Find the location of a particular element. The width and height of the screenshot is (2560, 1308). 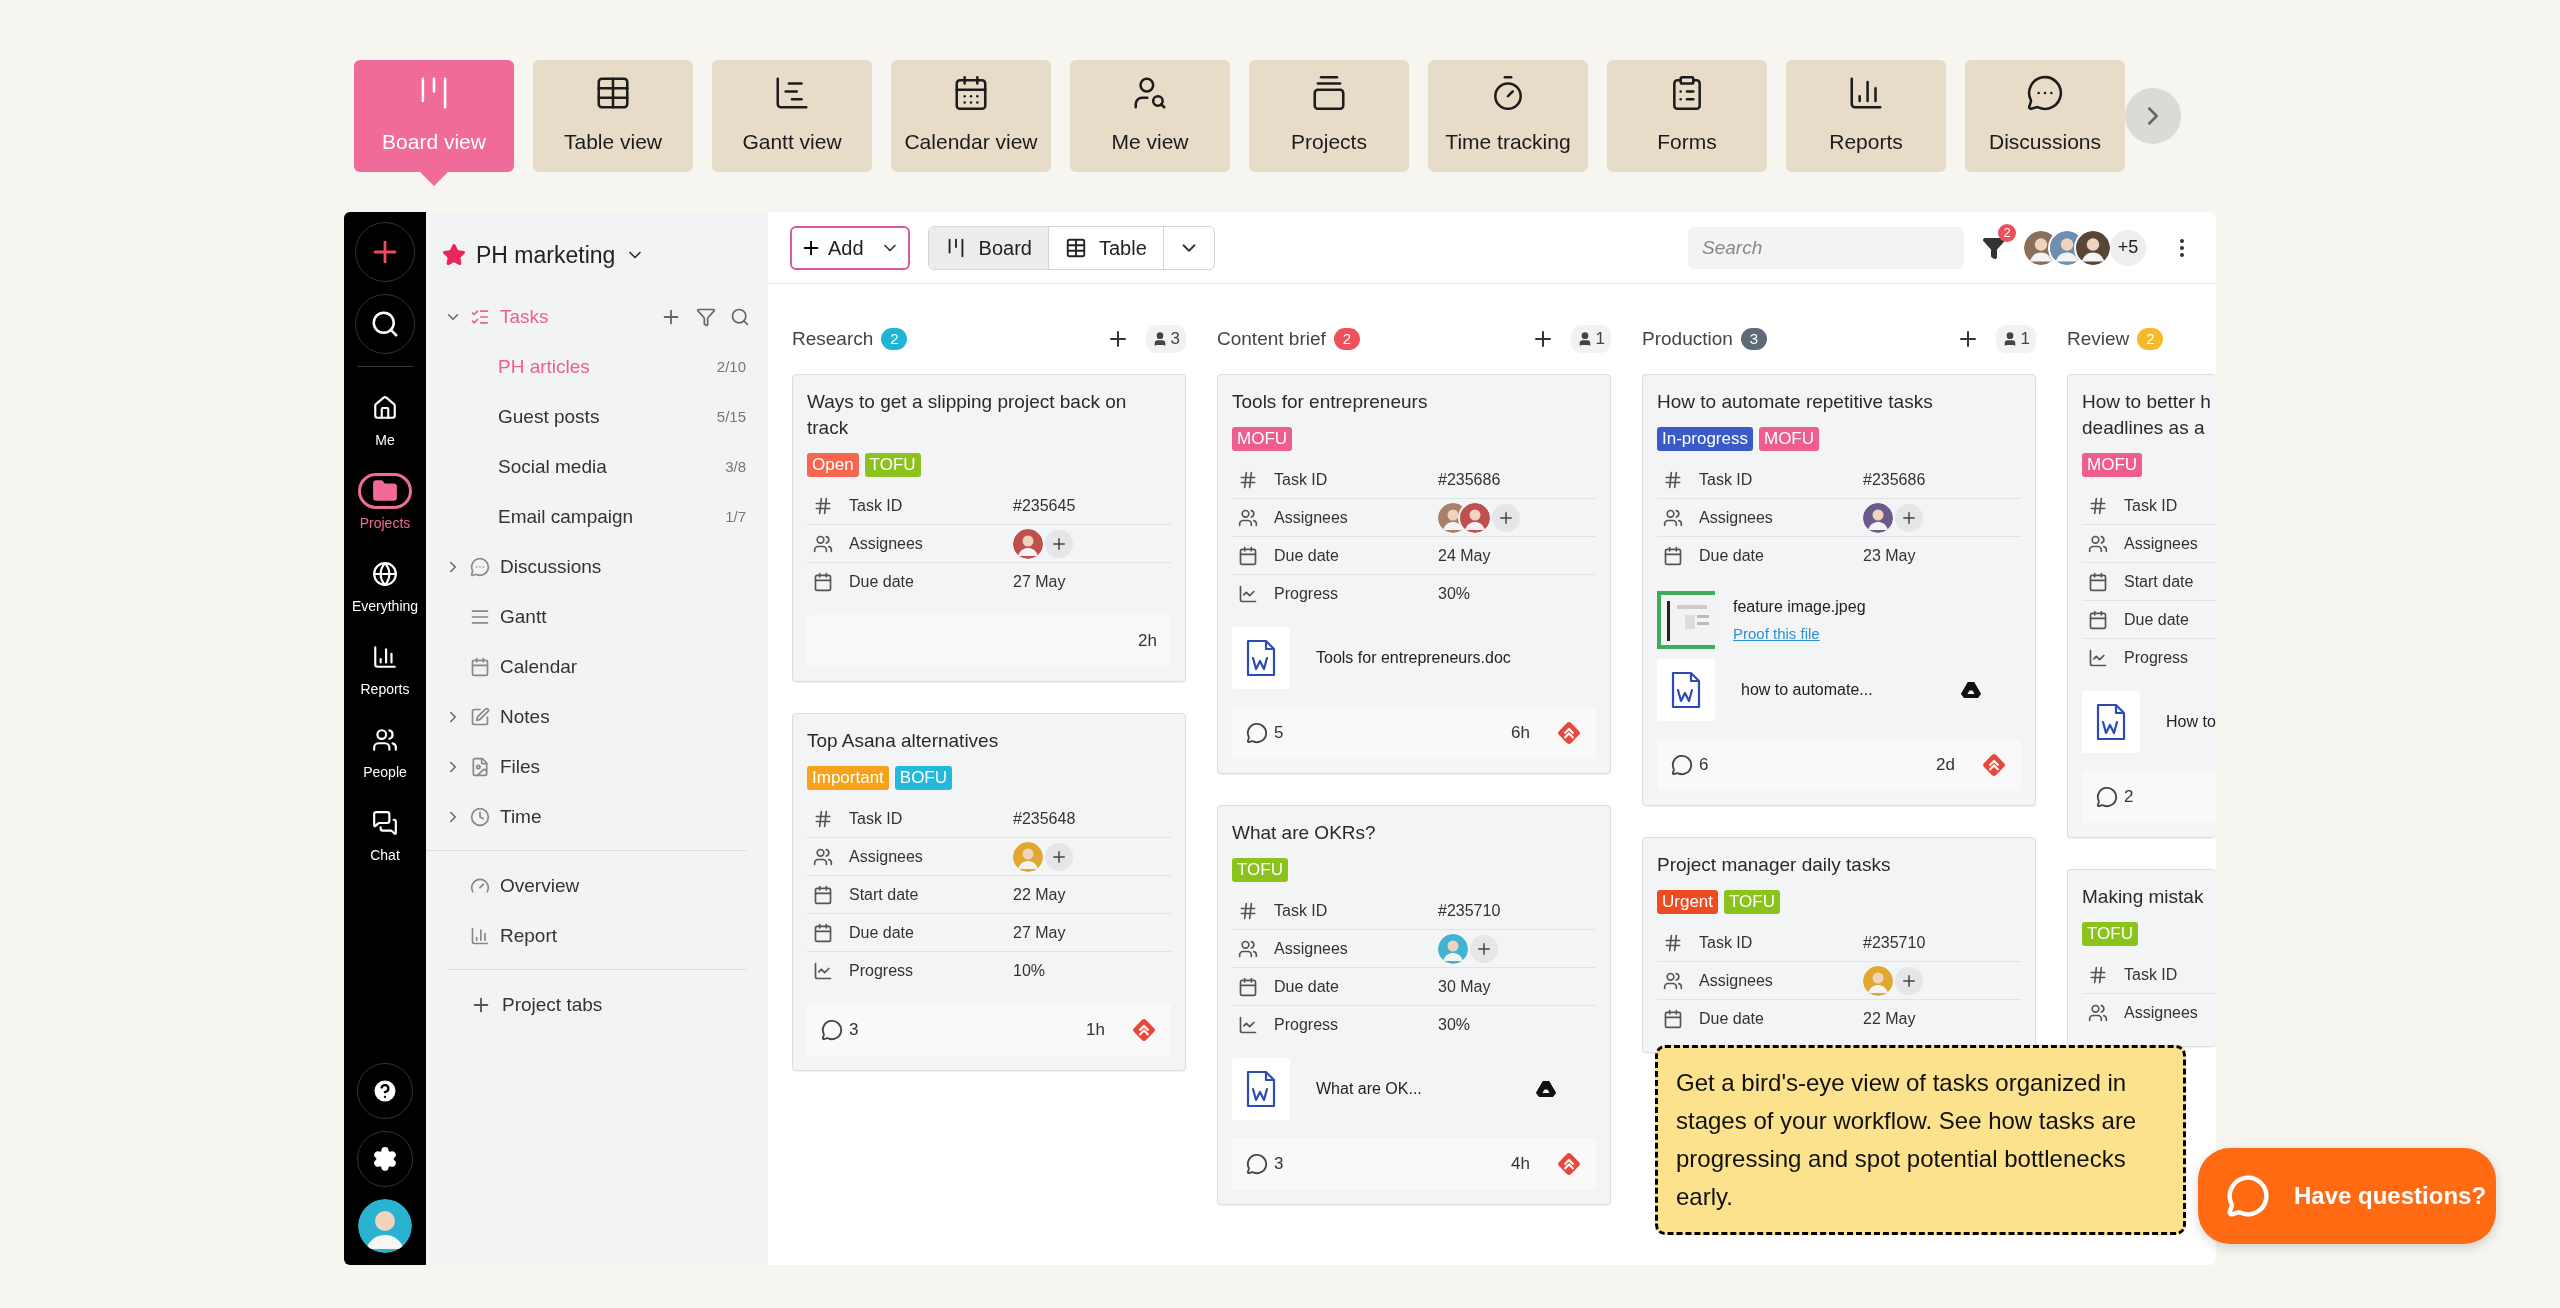

sidebar-item: Notes is located at coordinates (597, 717).